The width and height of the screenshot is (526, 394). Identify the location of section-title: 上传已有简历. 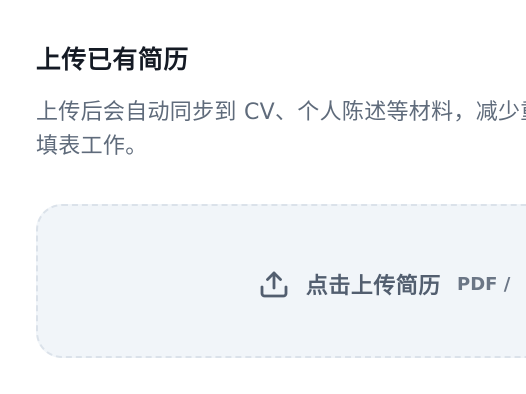
(113, 59).